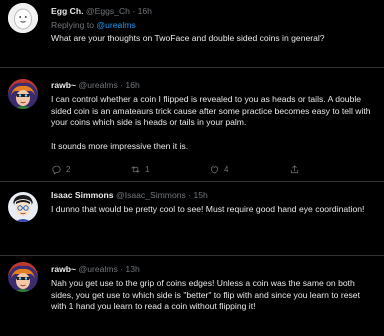  I want to click on share-button, so click(294, 169).